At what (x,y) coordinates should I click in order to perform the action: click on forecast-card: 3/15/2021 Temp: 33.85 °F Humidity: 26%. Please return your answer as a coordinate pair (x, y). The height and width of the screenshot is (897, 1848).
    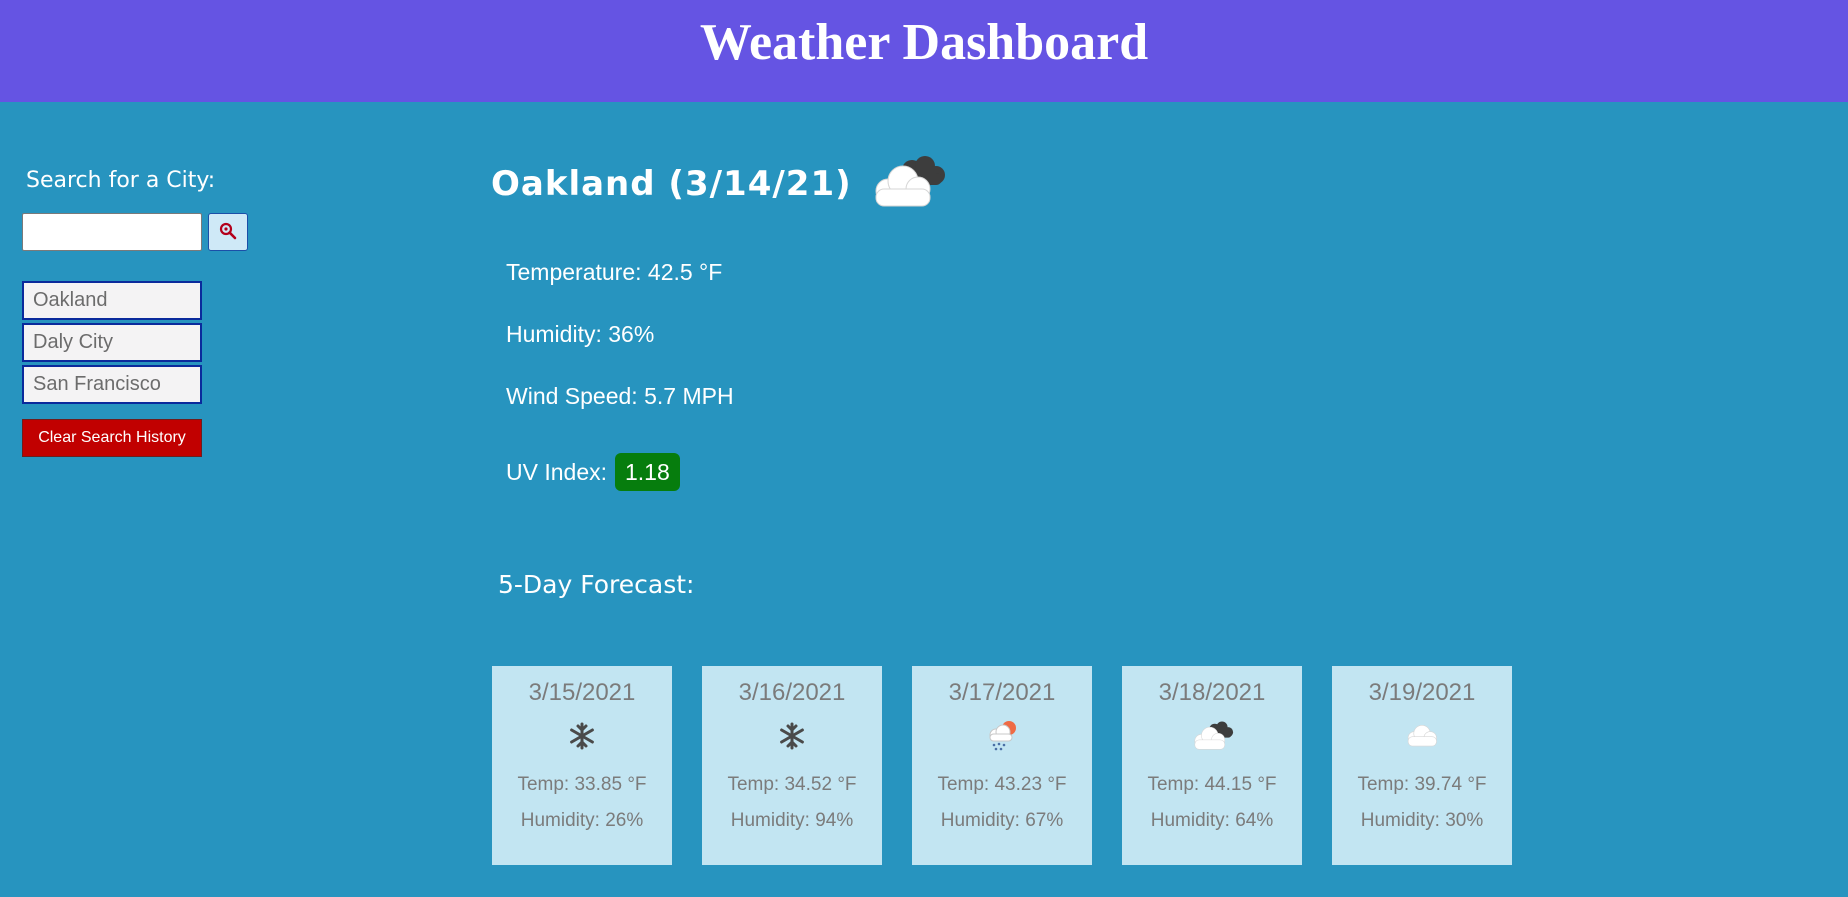
    Looking at the image, I should click on (582, 765).